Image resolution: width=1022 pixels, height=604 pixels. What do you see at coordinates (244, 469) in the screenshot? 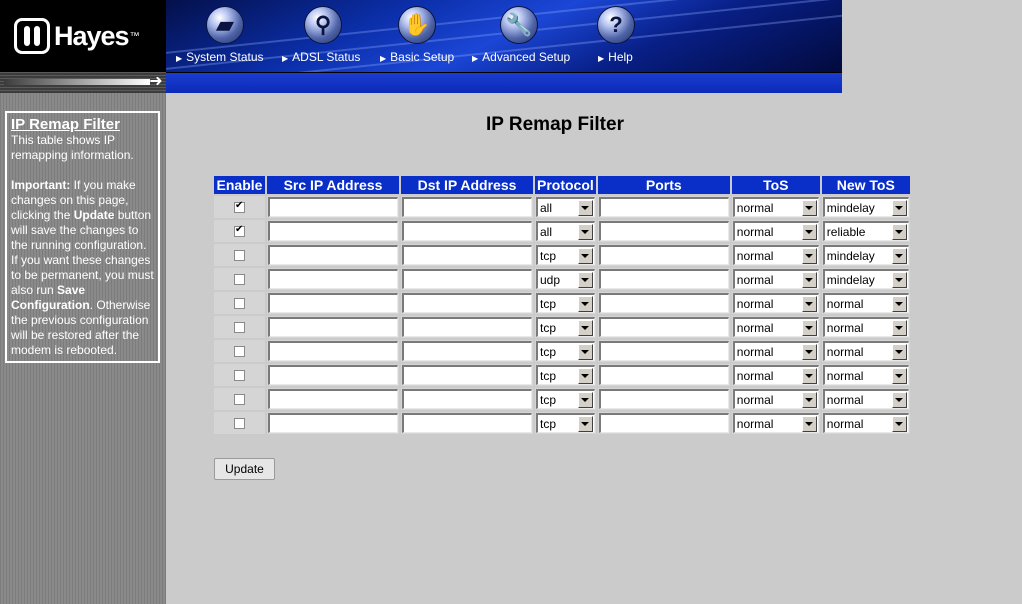
I see `update-button: Update` at bounding box center [244, 469].